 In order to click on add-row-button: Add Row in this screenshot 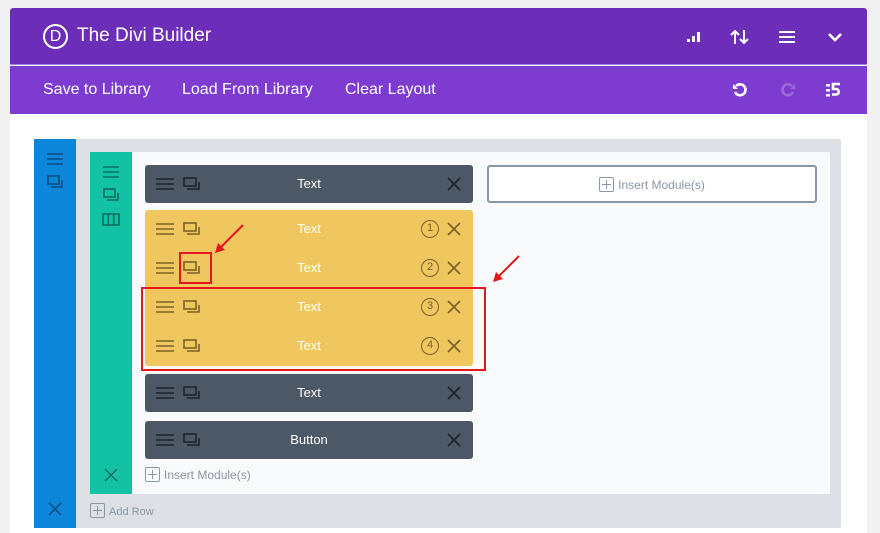, I will do `click(122, 511)`.